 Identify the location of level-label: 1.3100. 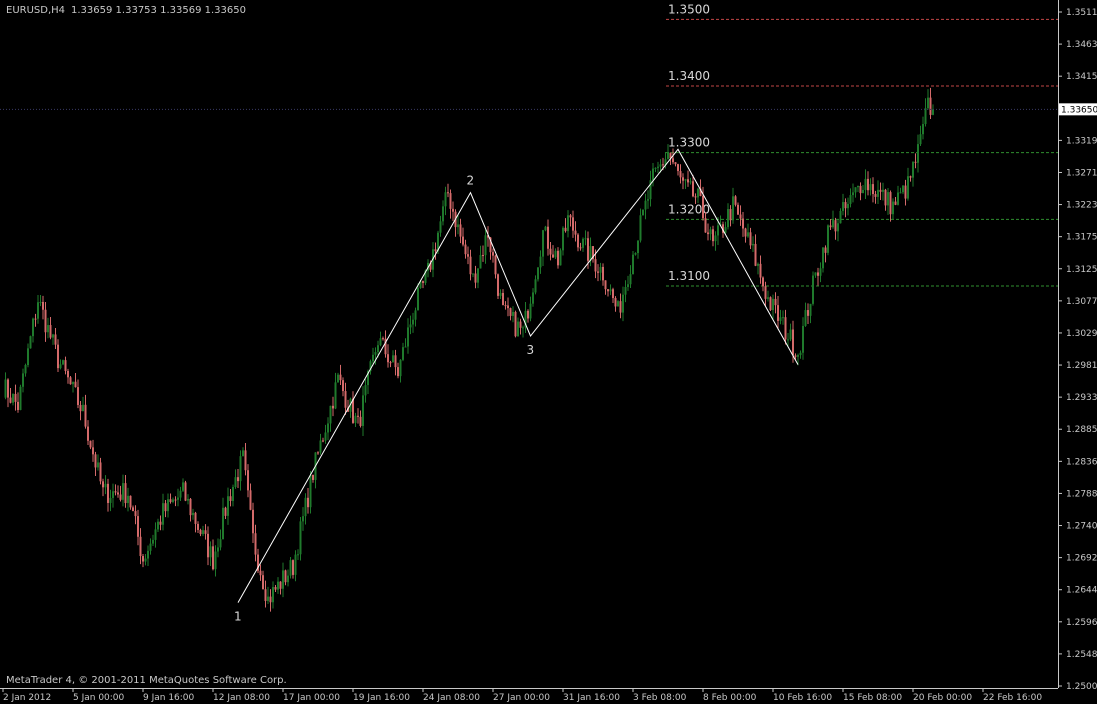
(689, 276).